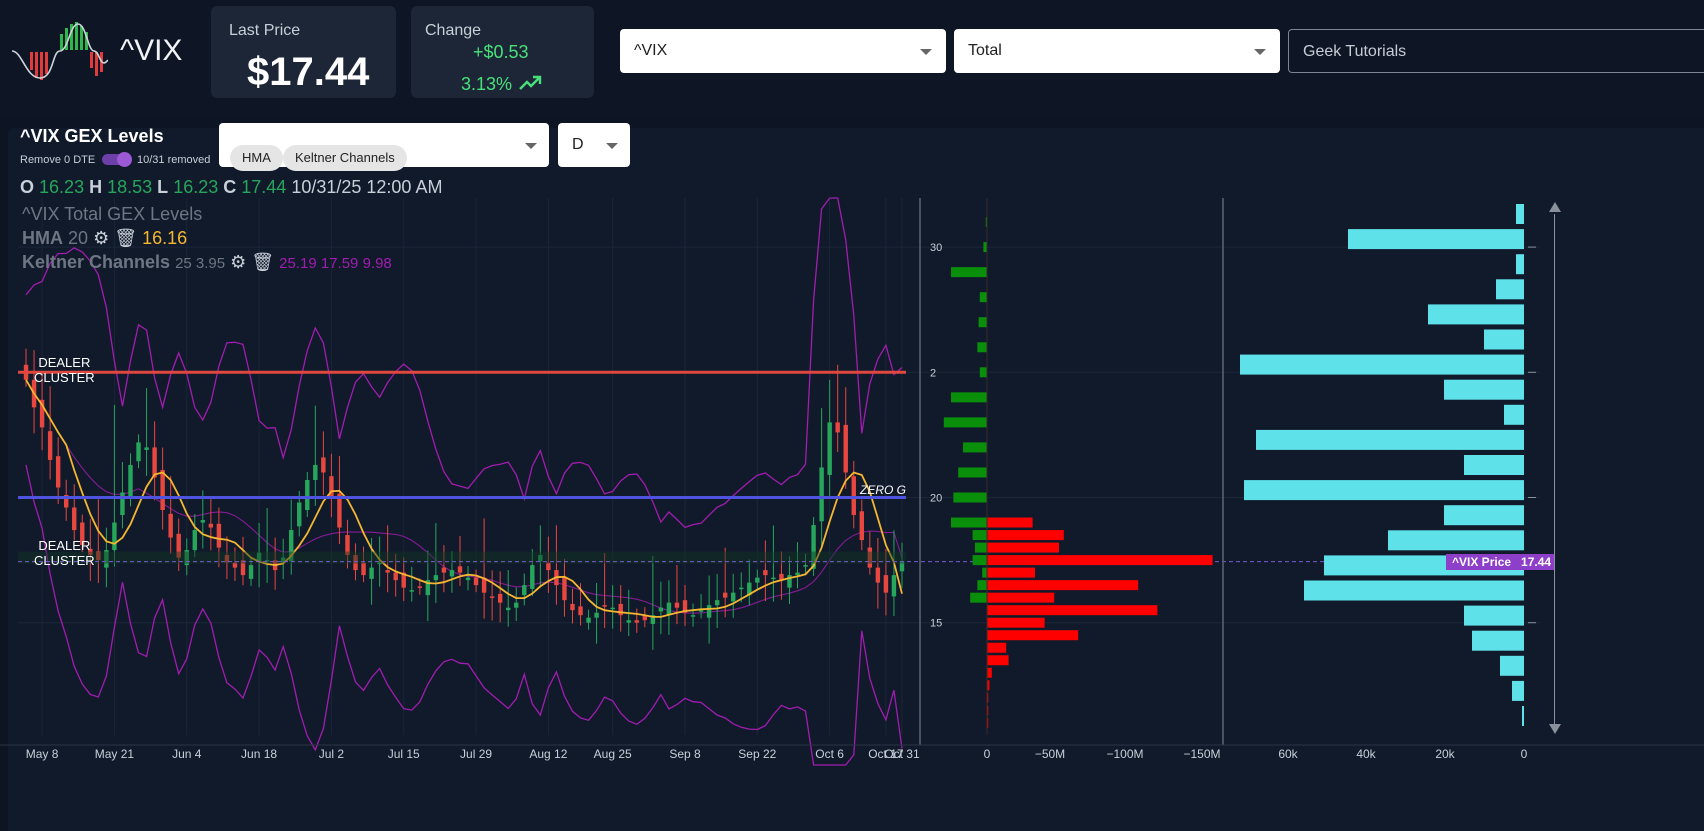 Image resolution: width=1704 pixels, height=831 pixels. Describe the element at coordinates (1078, 466) in the screenshot. I see `gex-bars` at that location.